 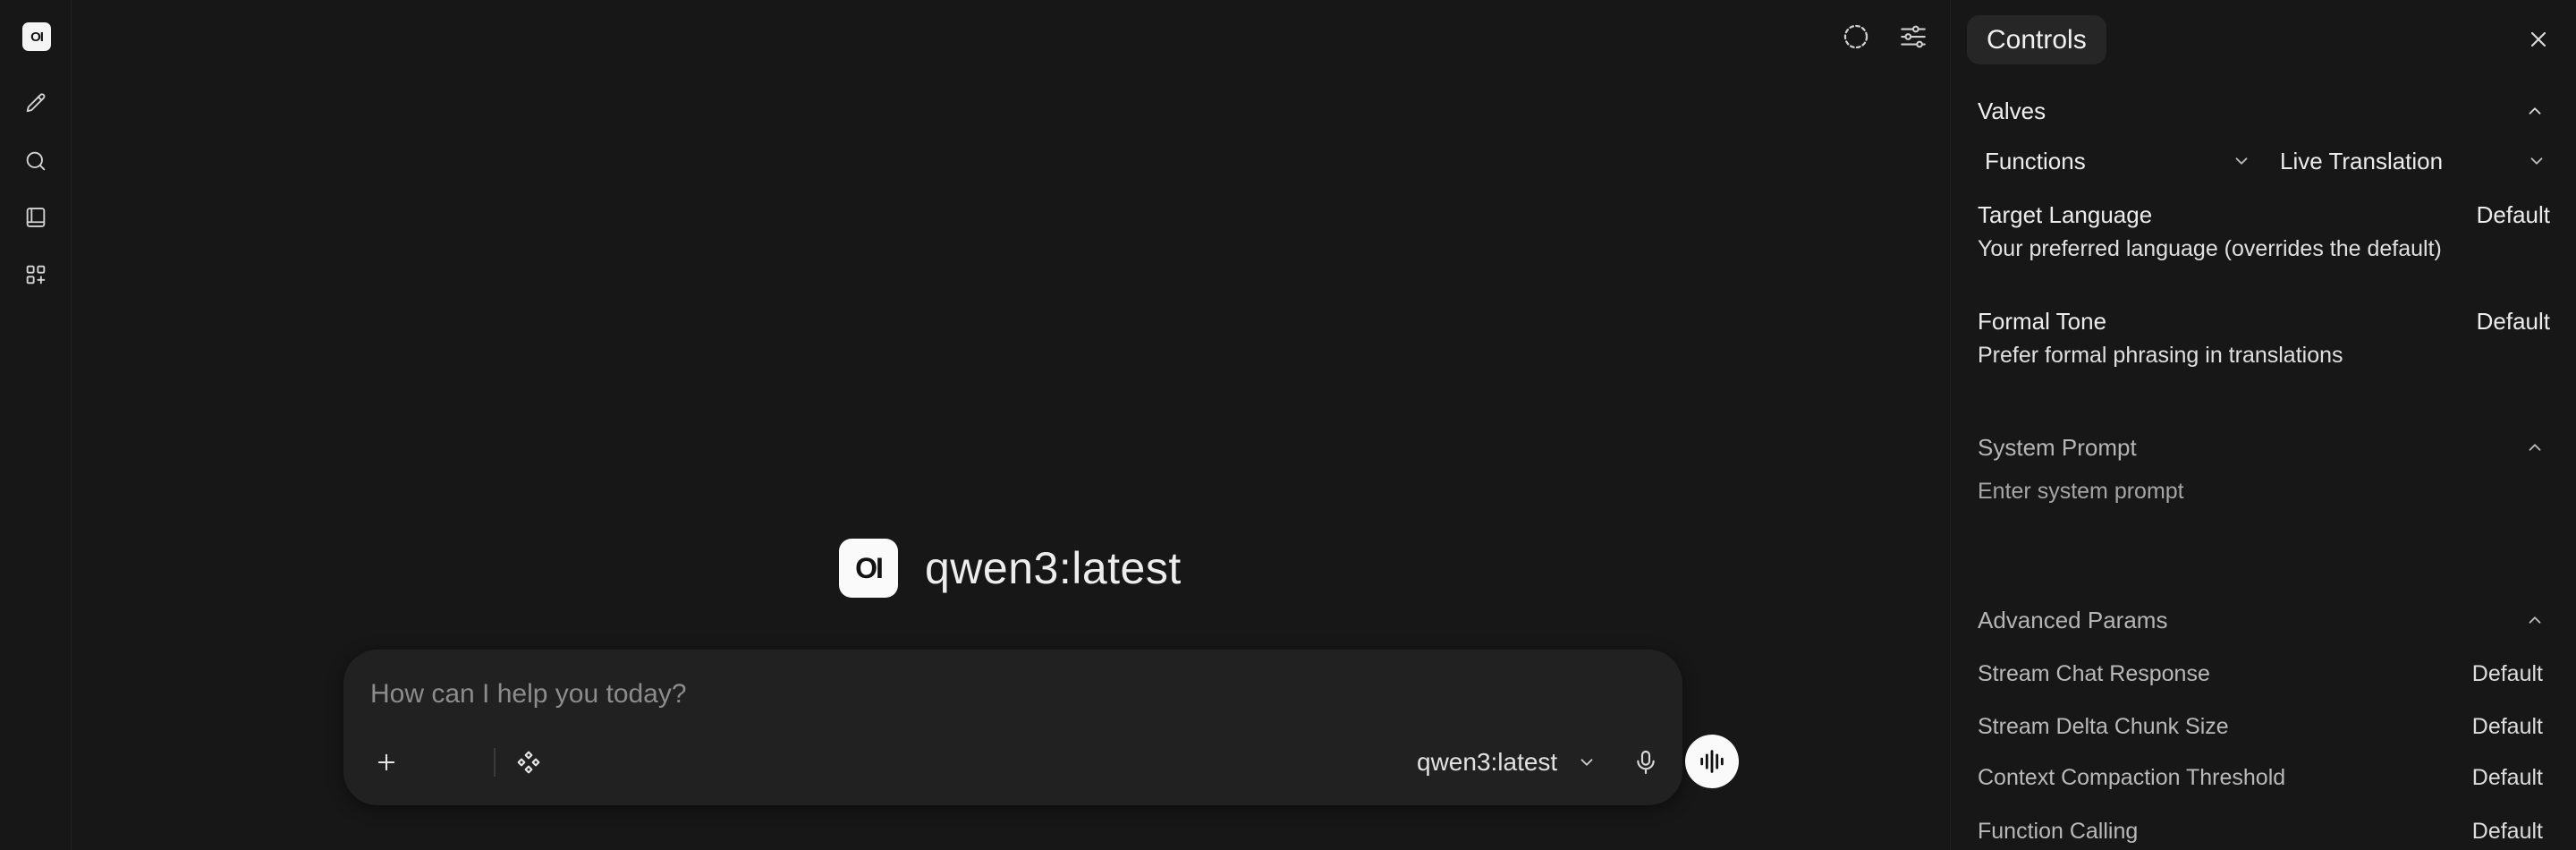 I want to click on param-row-stream-chat-response: Stream Chat Response Default, so click(x=2260, y=674).